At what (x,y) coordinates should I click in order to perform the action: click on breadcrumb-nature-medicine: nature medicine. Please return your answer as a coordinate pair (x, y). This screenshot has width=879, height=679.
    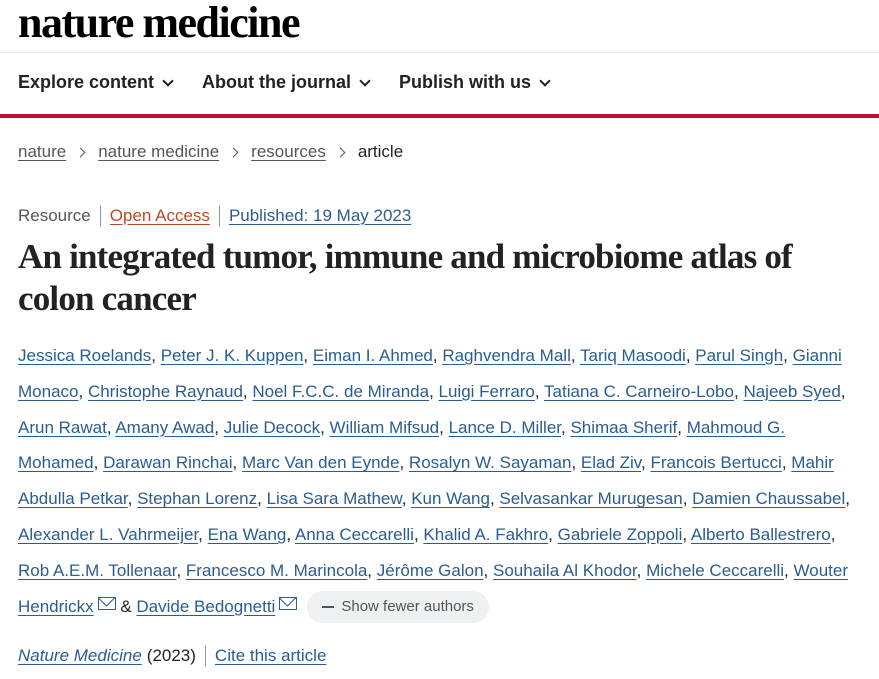
    Looking at the image, I should click on (158, 152).